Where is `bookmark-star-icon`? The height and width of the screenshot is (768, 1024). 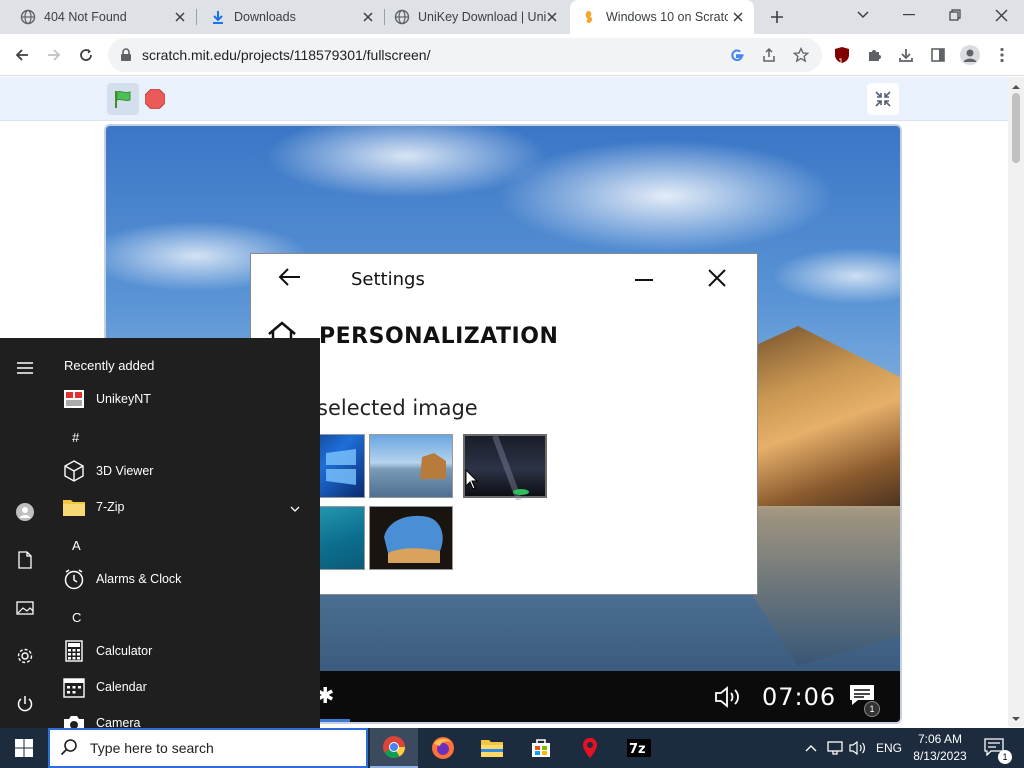 bookmark-star-icon is located at coordinates (801, 55).